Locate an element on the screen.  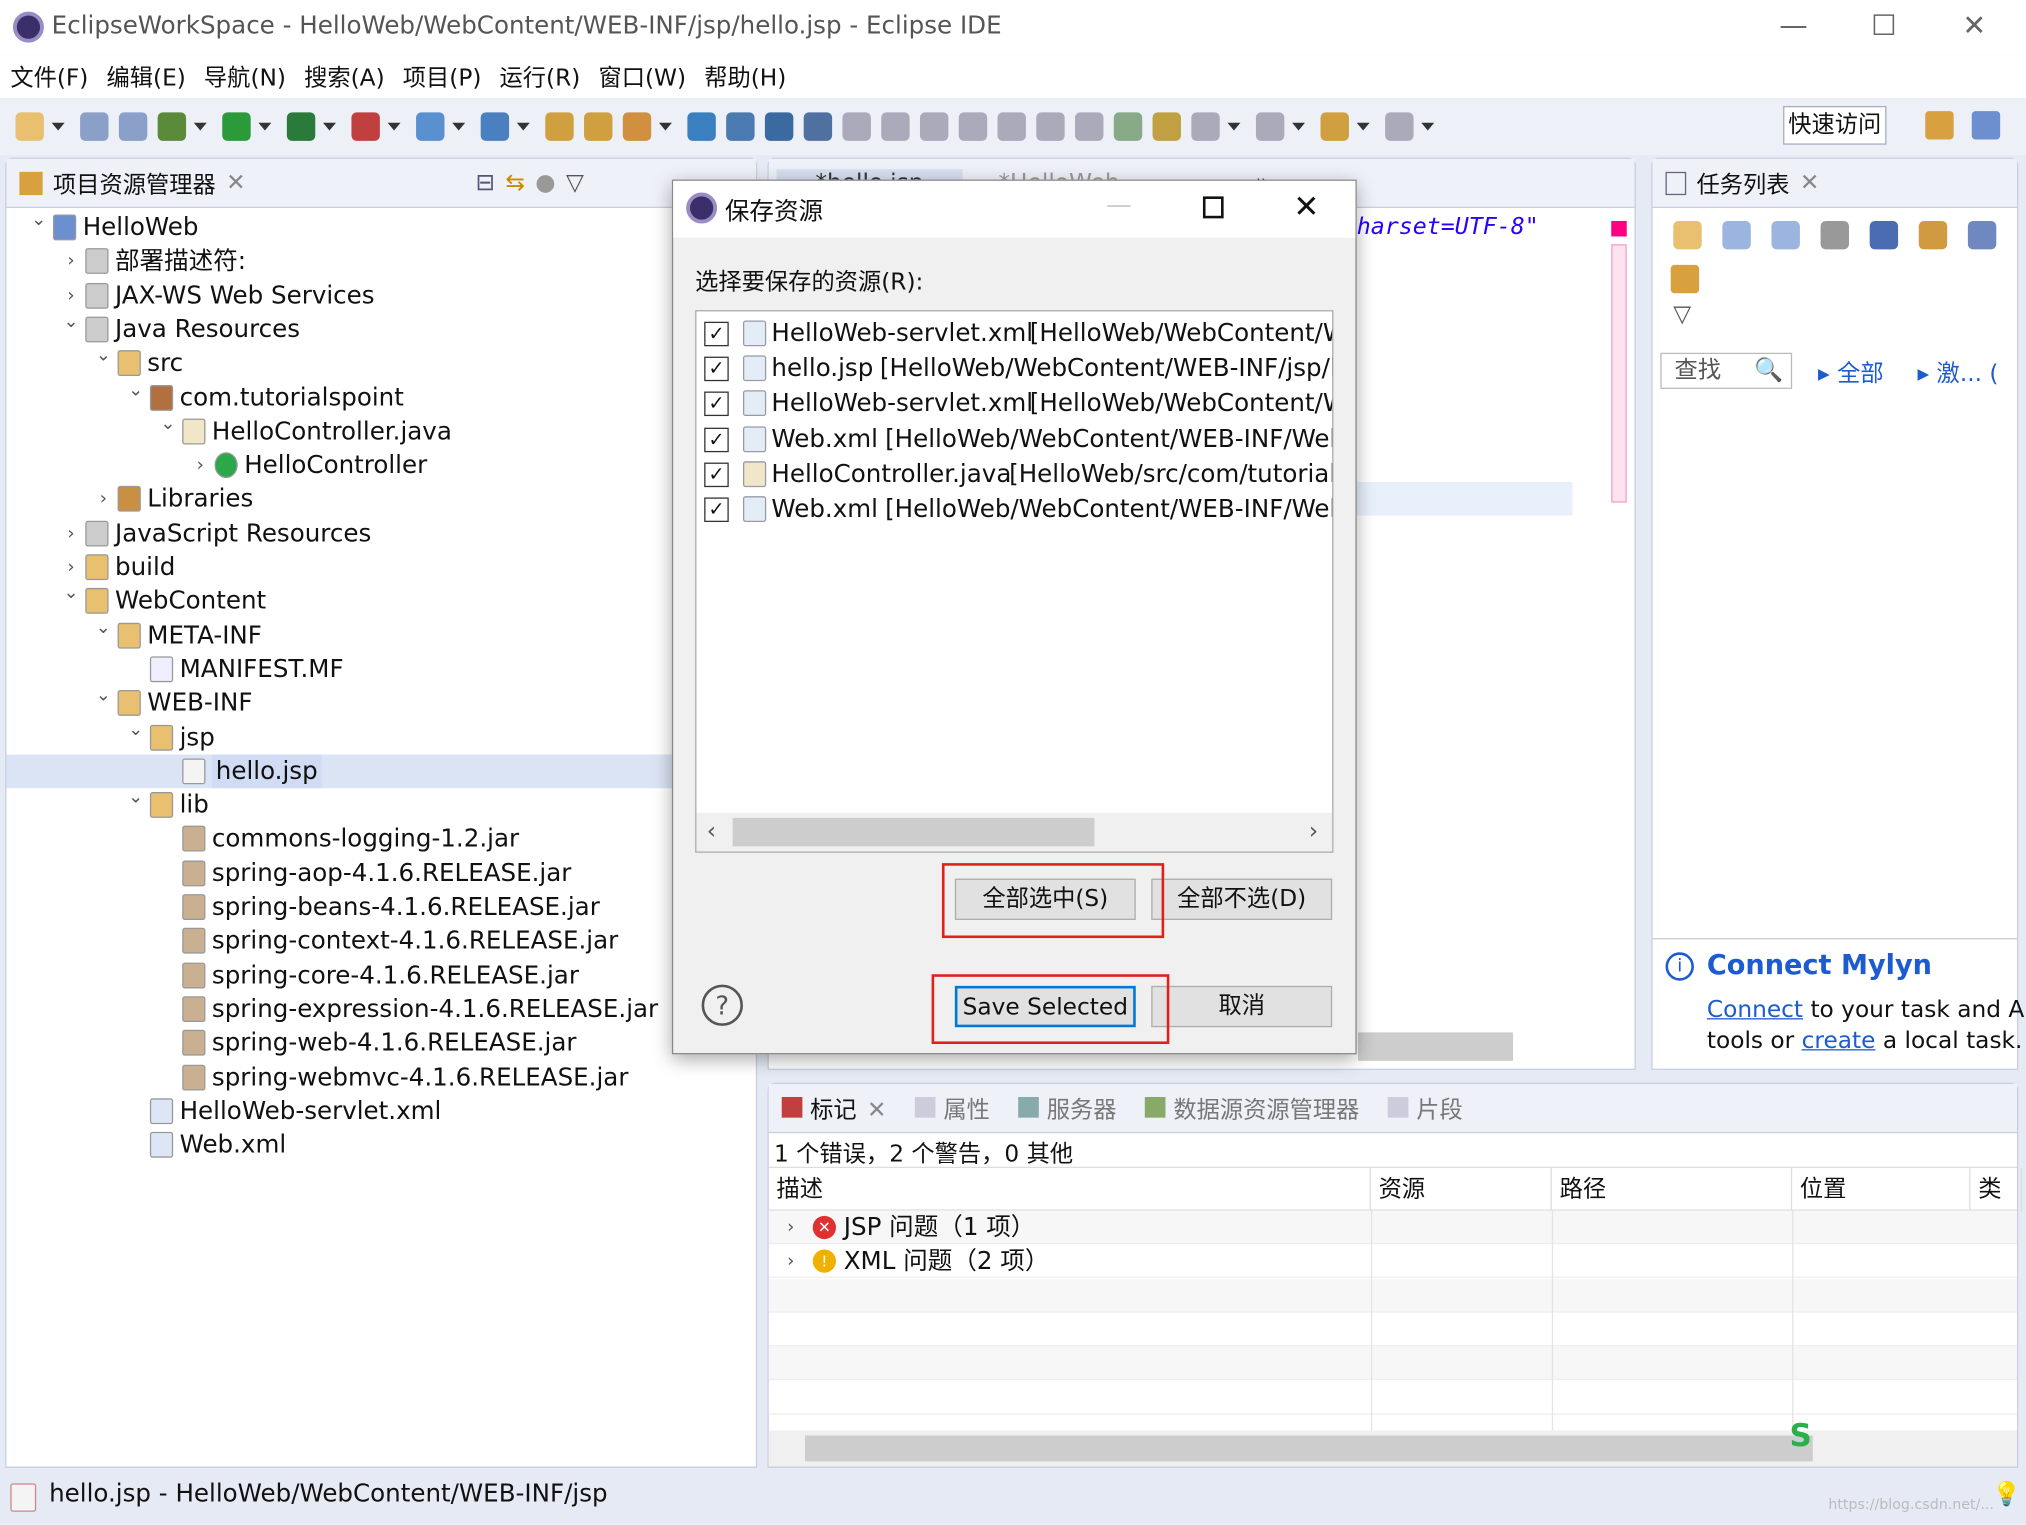
collapse-icon is located at coordinates (1982, 235).